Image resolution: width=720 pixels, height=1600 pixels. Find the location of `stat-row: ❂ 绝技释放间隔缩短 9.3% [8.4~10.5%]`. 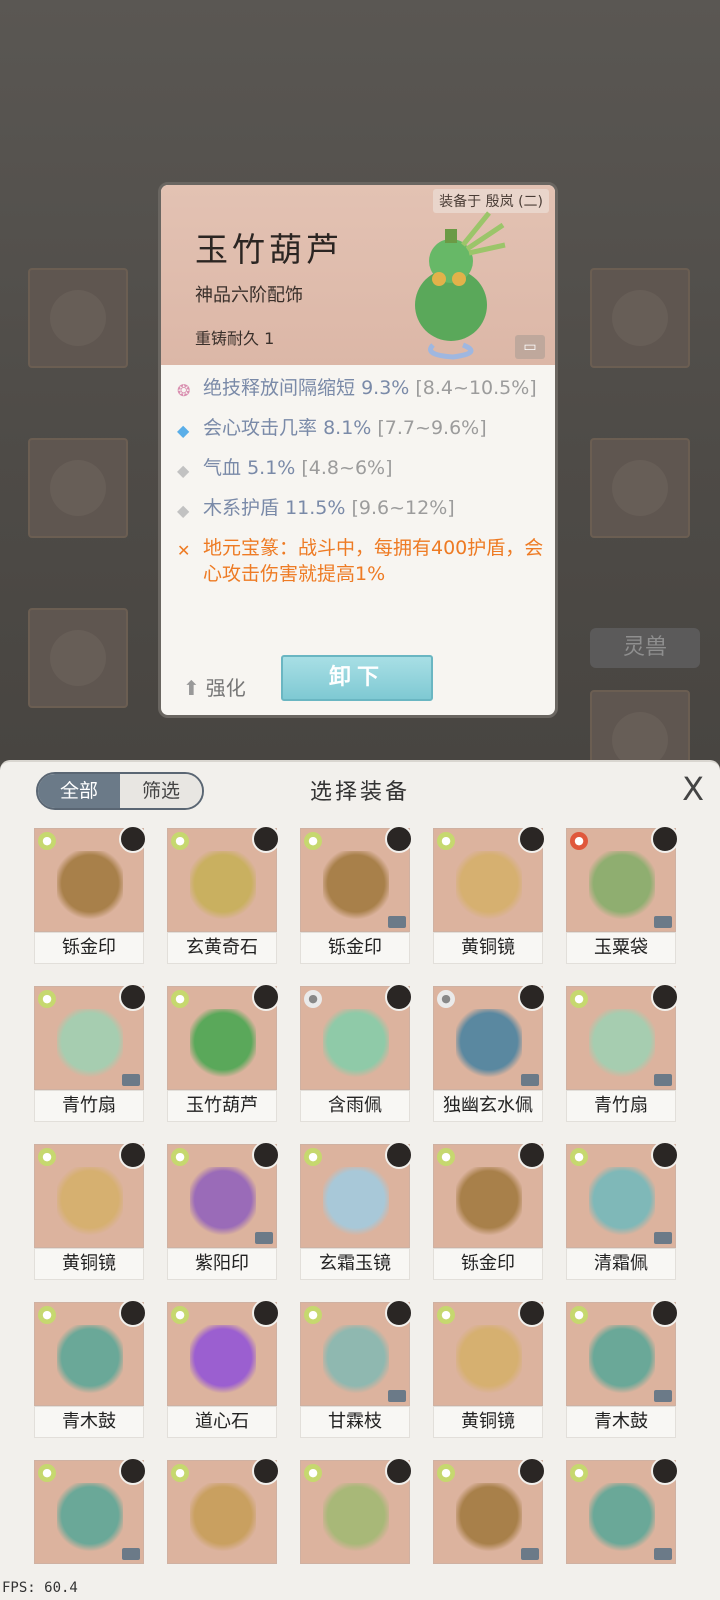

stat-row: ❂ 绝技释放间隔缩短 9.3% [8.4~10.5%] is located at coordinates (360, 388).